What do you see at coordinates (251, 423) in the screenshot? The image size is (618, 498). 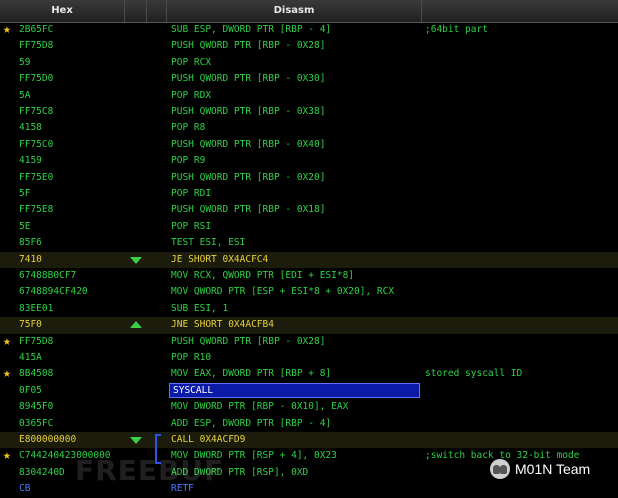 I see `disasm-cell: ADD ESP, DWORD PTR [RBP - 4]` at bounding box center [251, 423].